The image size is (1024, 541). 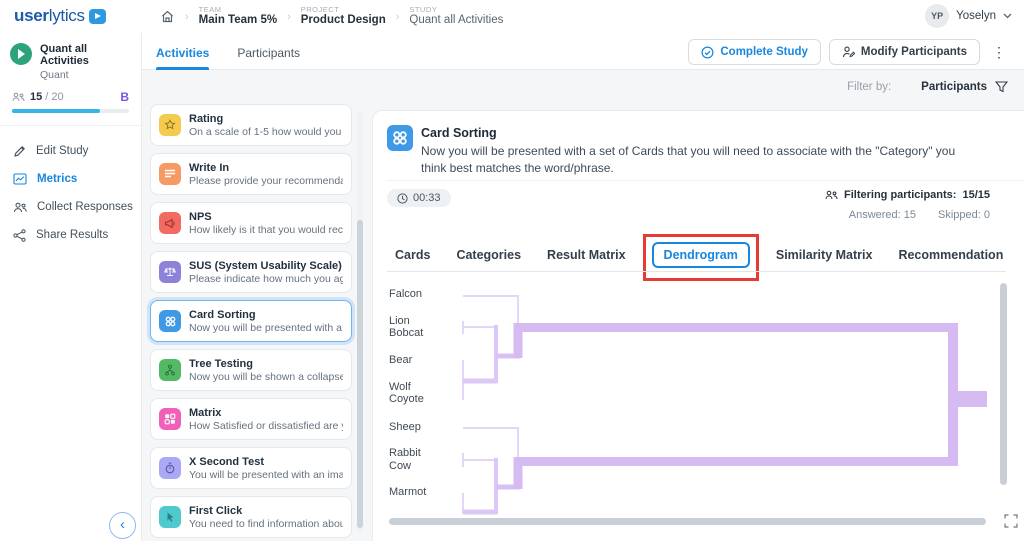 I want to click on balance-badge: B, so click(x=124, y=97).